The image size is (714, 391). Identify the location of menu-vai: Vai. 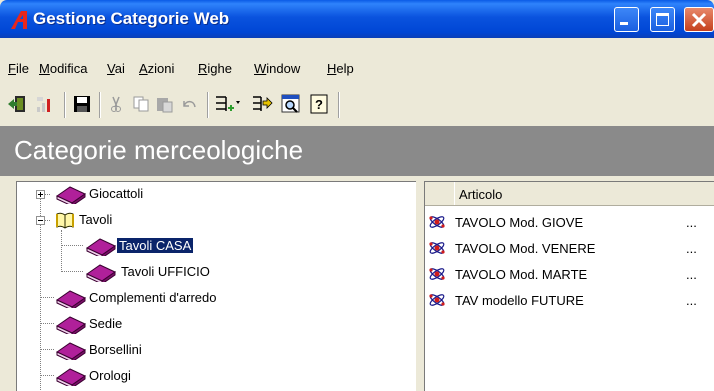
(116, 68).